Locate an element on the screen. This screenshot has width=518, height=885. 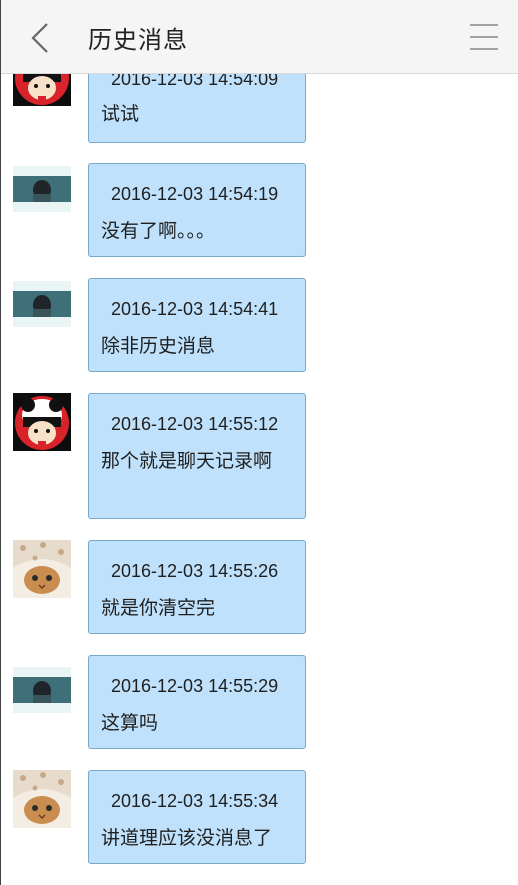
menu-icon is located at coordinates (484, 37).